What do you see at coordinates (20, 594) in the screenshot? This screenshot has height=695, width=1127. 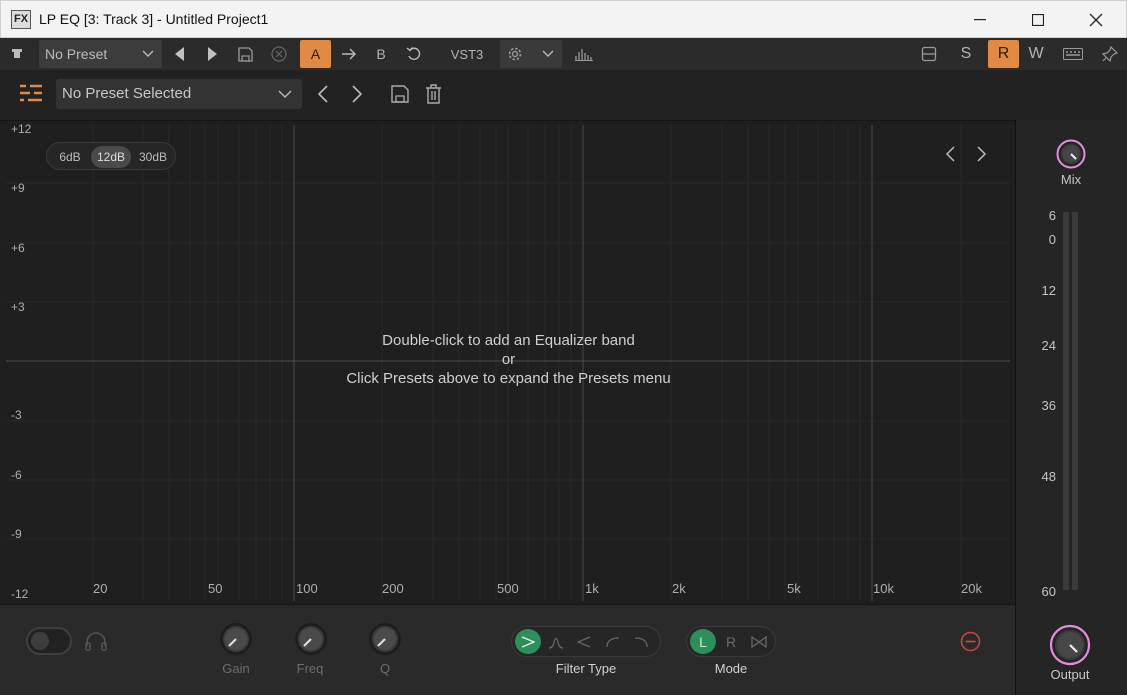 I see `db-label-minus12: -12` at bounding box center [20, 594].